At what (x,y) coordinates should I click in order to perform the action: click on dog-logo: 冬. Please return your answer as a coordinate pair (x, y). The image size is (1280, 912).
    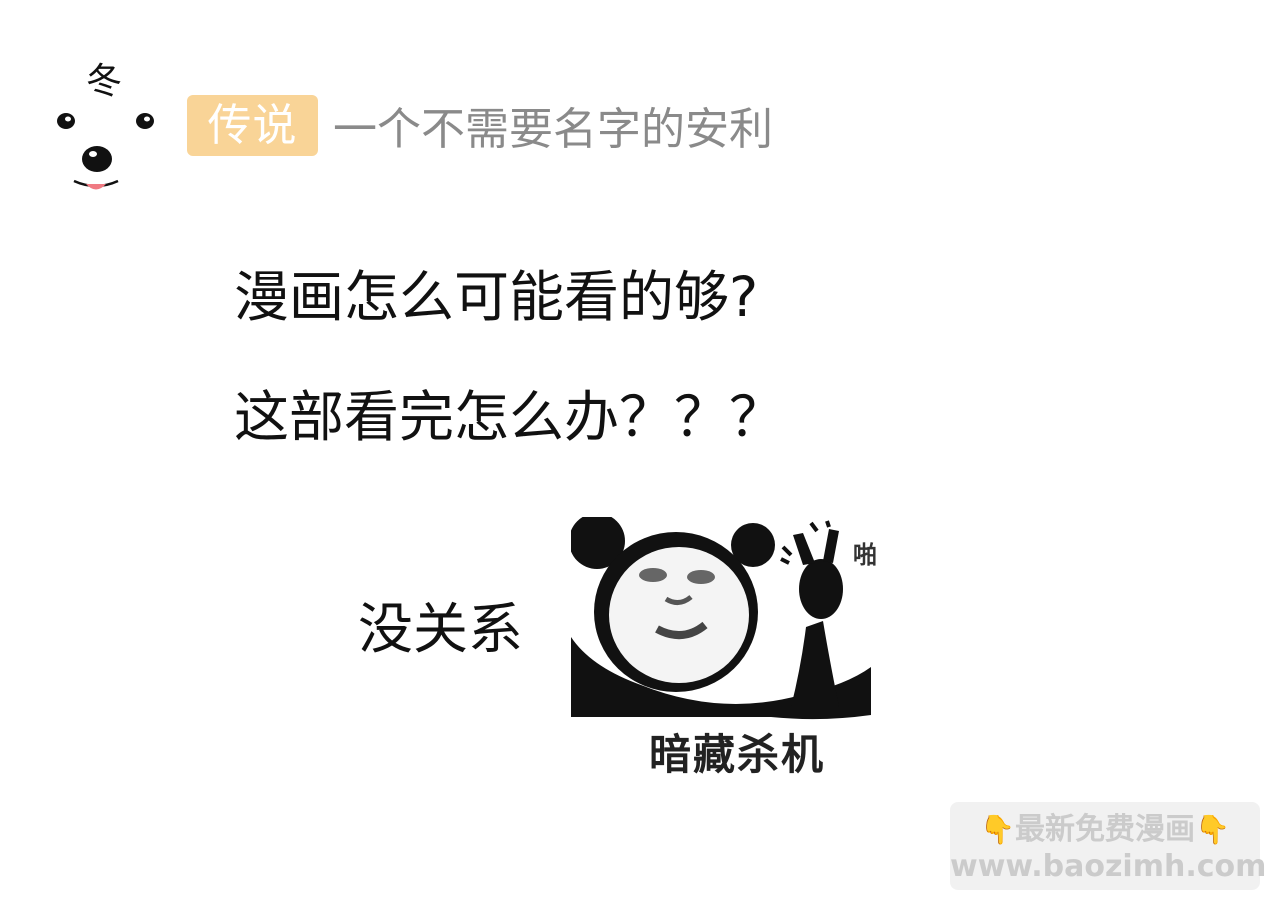
    Looking at the image, I should click on (107, 127).